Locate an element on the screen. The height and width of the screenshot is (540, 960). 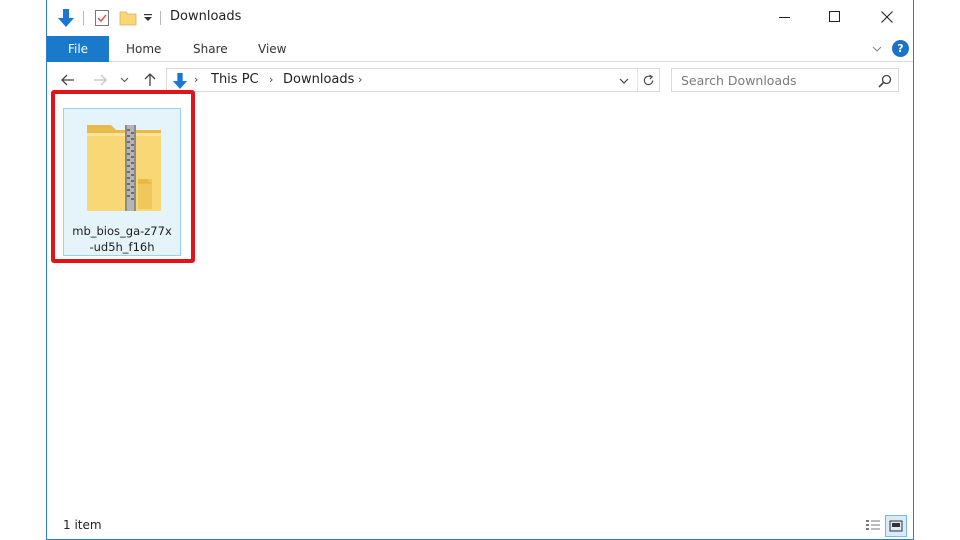
back-arrow-icon is located at coordinates (68, 80).